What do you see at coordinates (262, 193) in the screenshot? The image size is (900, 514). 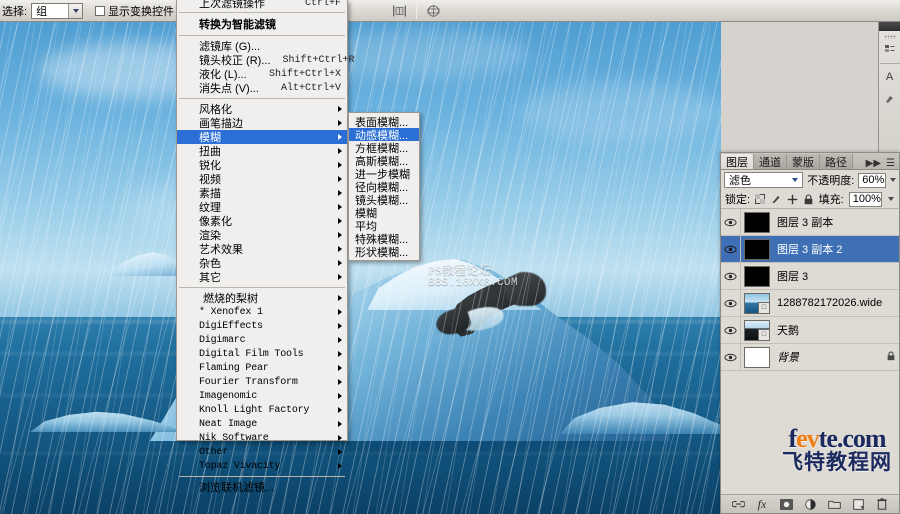 I see `menu-item-sketch: 素描` at bounding box center [262, 193].